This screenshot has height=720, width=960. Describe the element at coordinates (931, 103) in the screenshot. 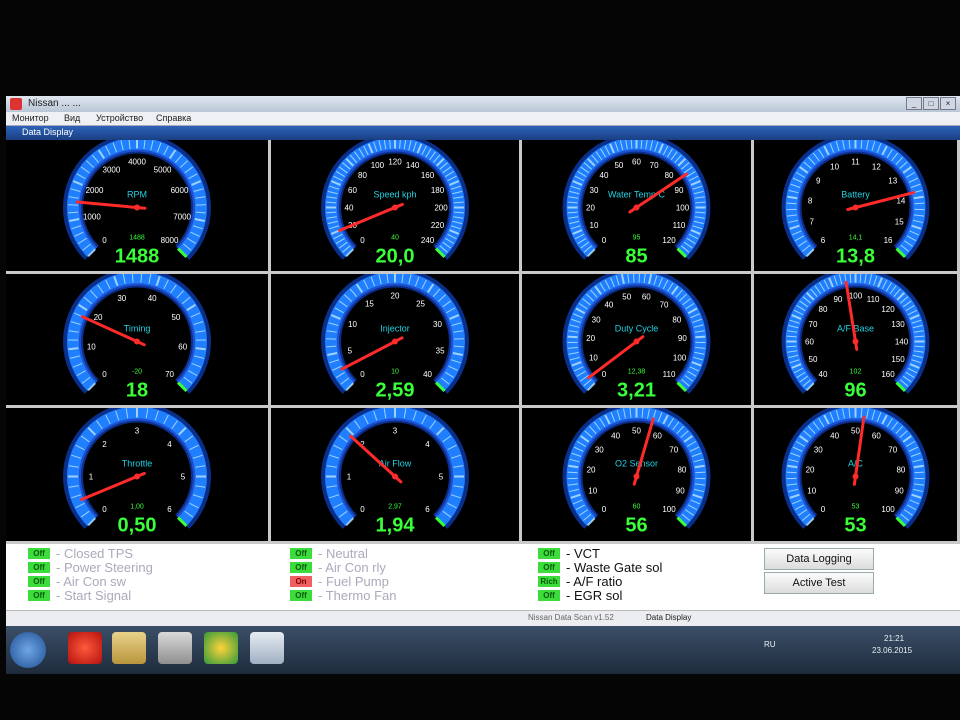

I see `maximize-button: □` at that location.